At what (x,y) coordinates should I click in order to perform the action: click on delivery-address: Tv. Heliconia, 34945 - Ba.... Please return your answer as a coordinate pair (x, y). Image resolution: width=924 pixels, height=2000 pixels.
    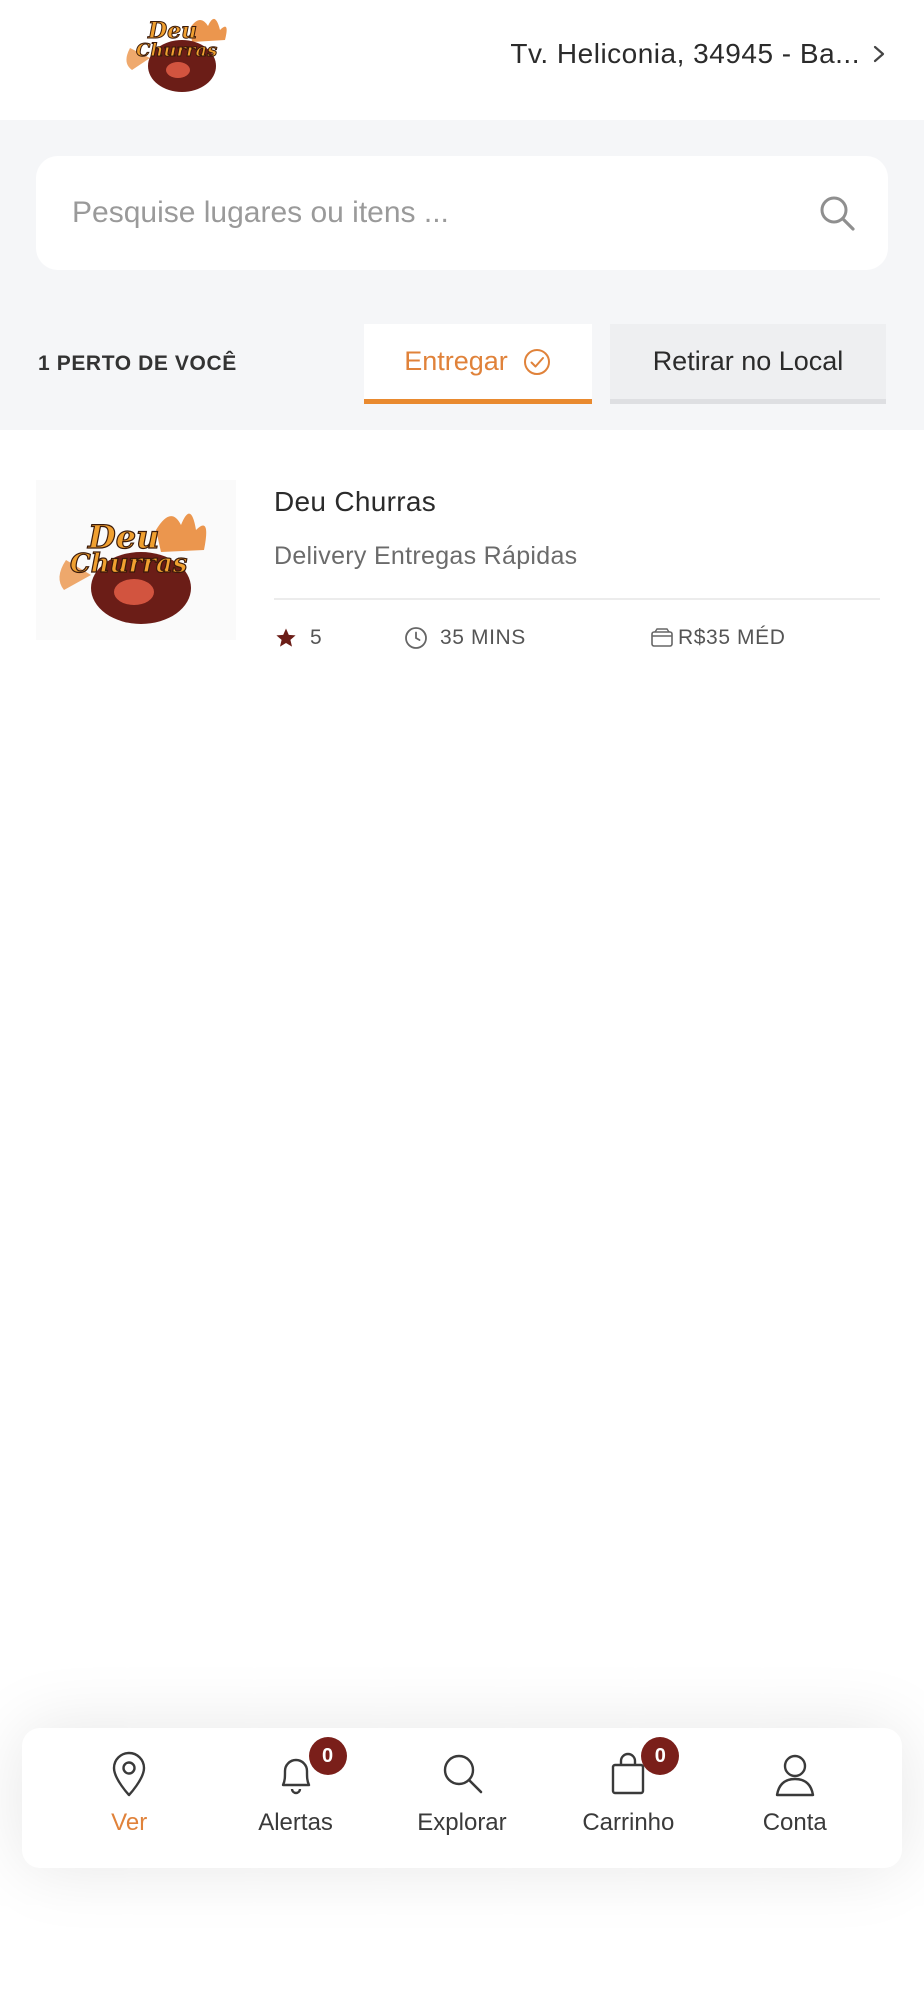
    Looking at the image, I should click on (685, 53).